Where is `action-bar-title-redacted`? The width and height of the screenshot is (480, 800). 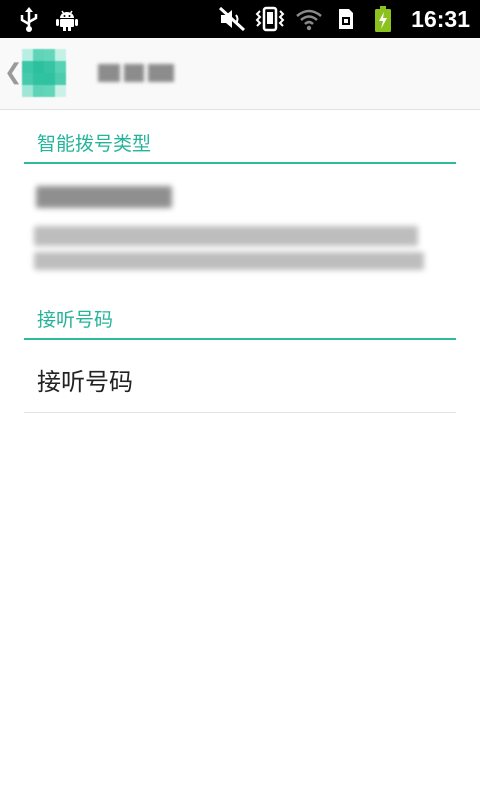 action-bar-title-redacted is located at coordinates (138, 73).